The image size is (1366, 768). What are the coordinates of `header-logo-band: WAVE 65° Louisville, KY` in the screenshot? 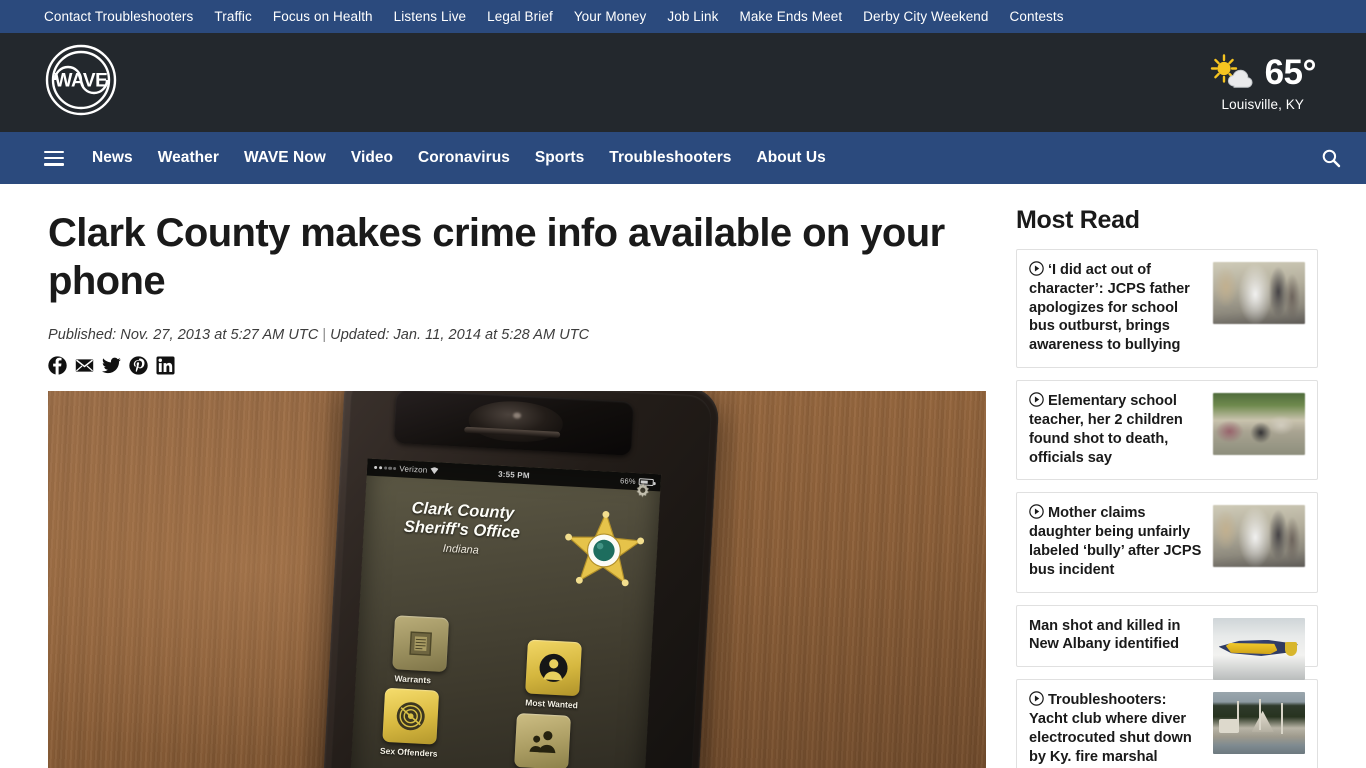 It's located at (683, 82).